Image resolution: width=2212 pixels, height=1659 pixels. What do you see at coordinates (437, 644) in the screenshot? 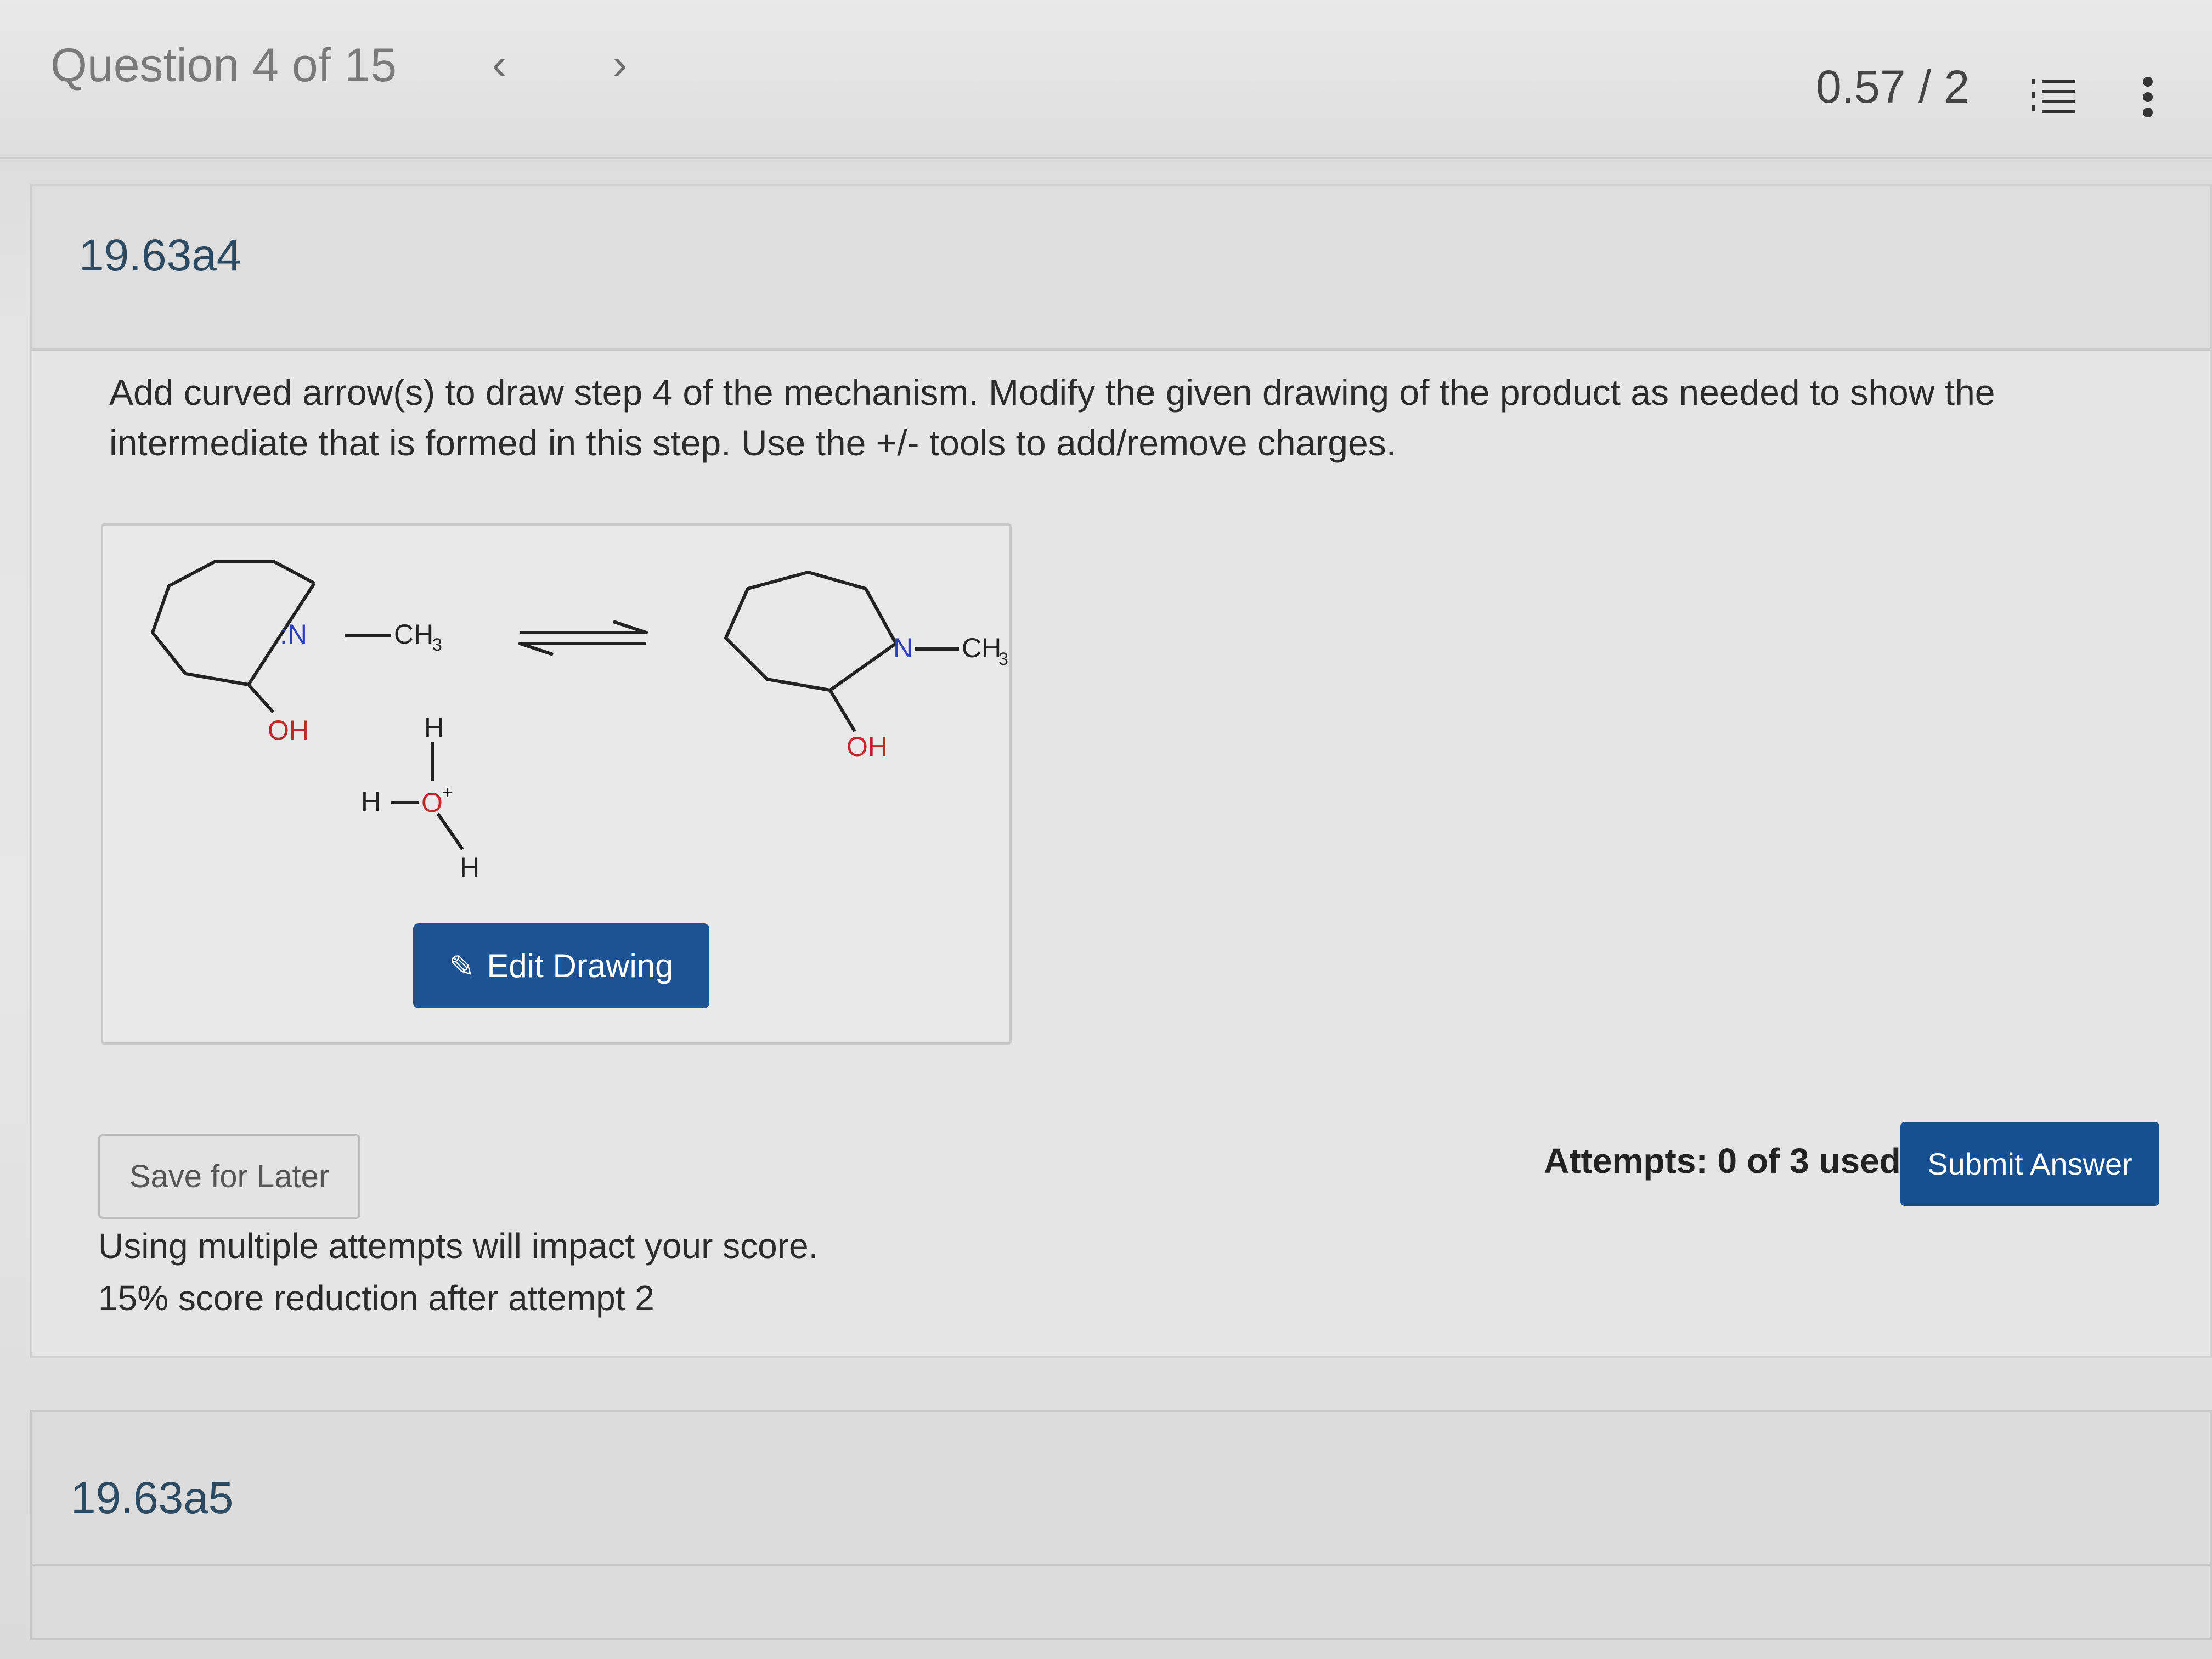
I see `reactant-methyl-subscript: 3` at bounding box center [437, 644].